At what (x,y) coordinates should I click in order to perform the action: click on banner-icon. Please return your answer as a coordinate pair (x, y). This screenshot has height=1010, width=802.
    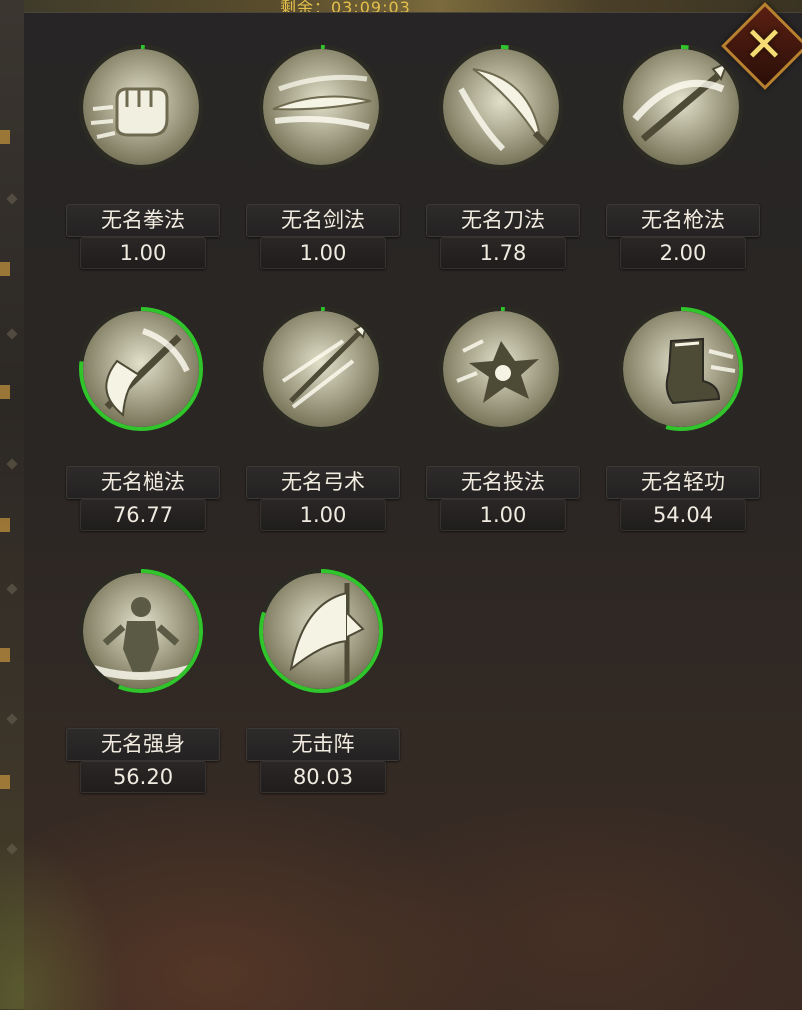
    Looking at the image, I should click on (321, 631).